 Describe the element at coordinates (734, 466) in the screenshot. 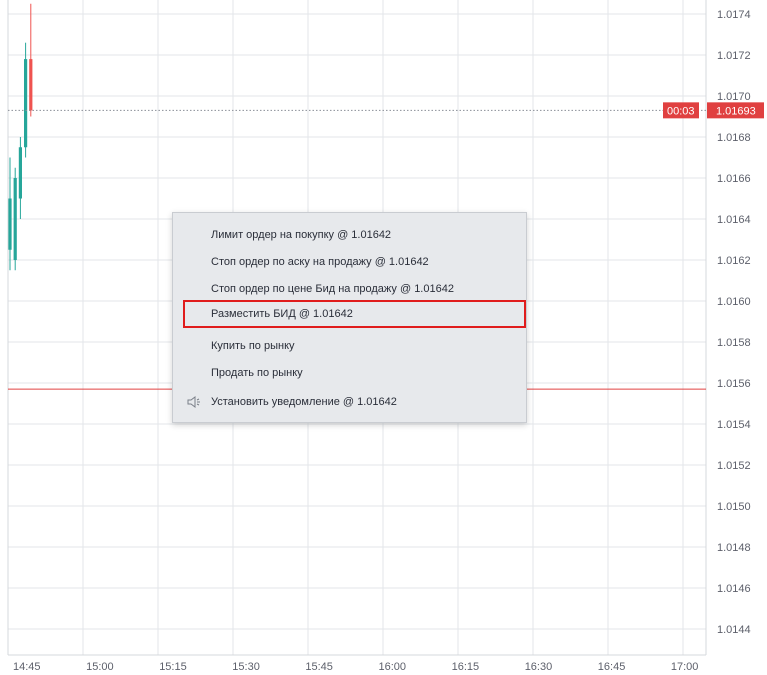

I see `price-tick-label: 1.0152` at that location.